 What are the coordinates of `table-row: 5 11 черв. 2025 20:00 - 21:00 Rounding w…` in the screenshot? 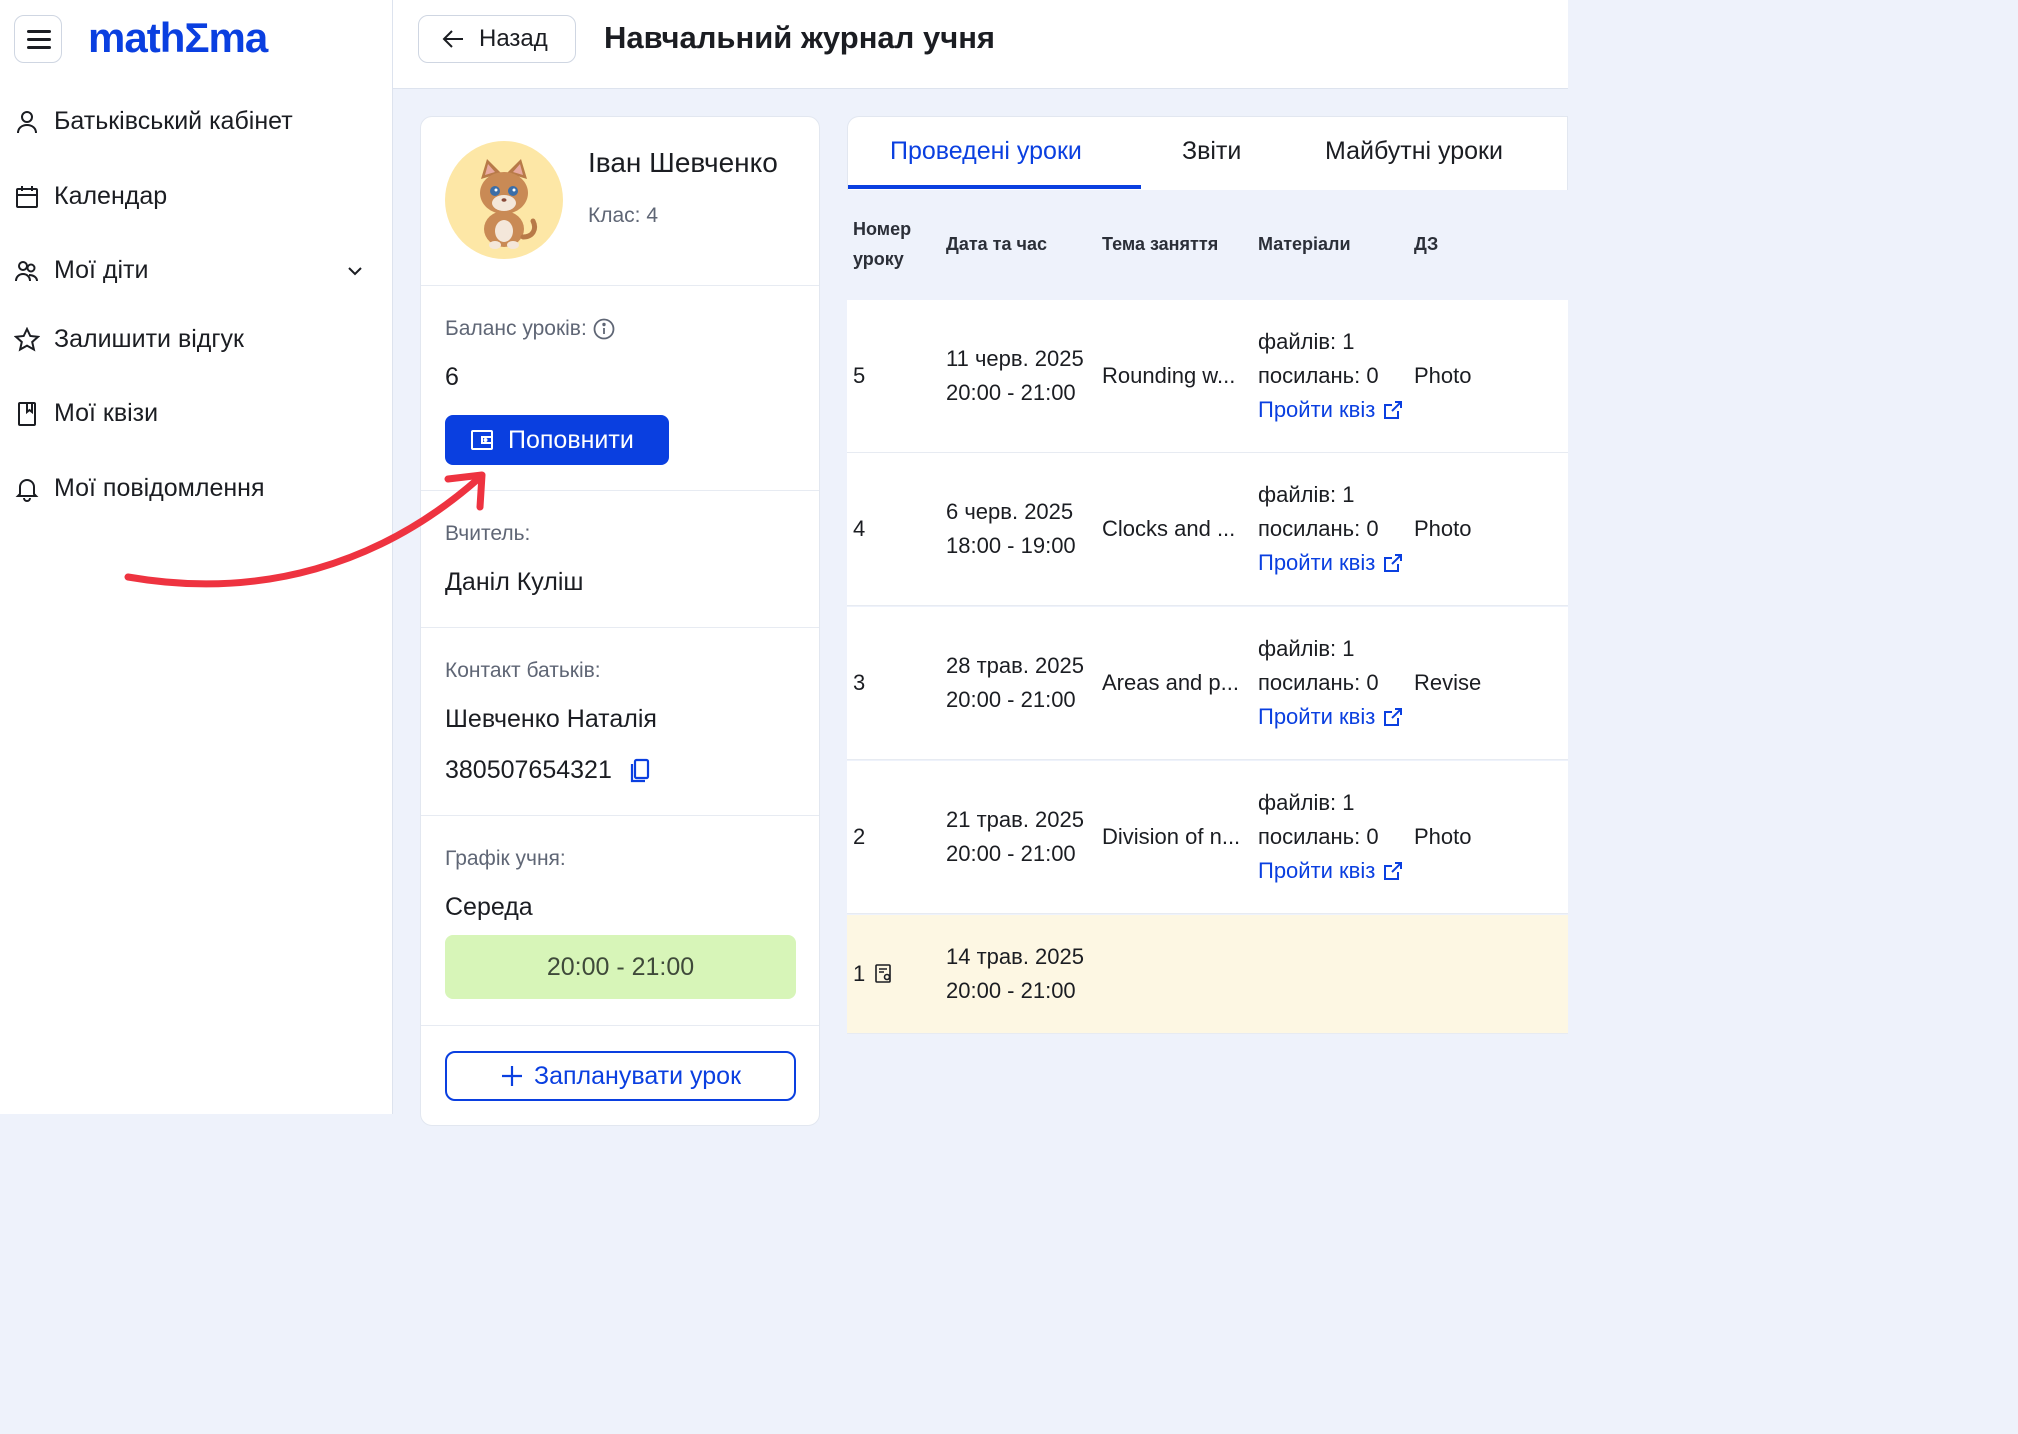 It's located at (1207, 376).